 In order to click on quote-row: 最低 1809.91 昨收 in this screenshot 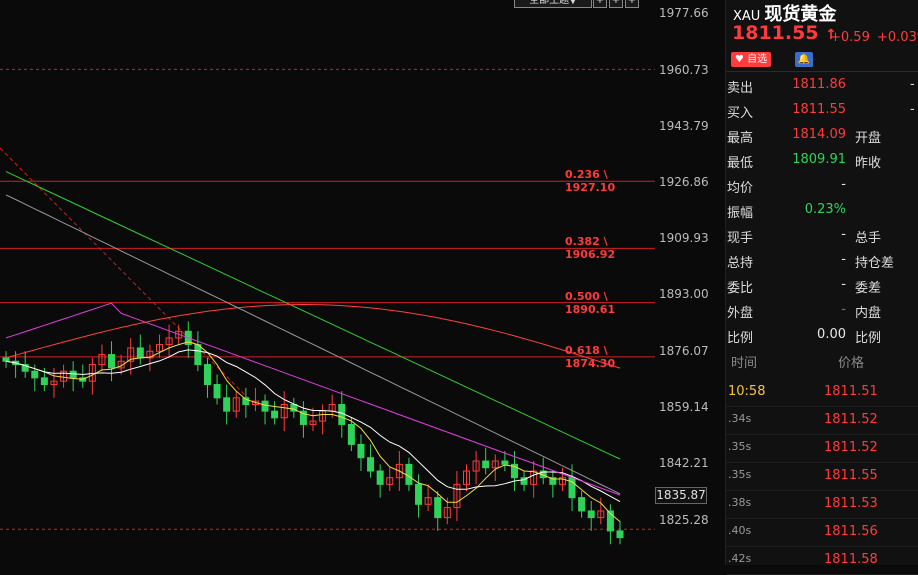, I will do `click(822, 164)`.